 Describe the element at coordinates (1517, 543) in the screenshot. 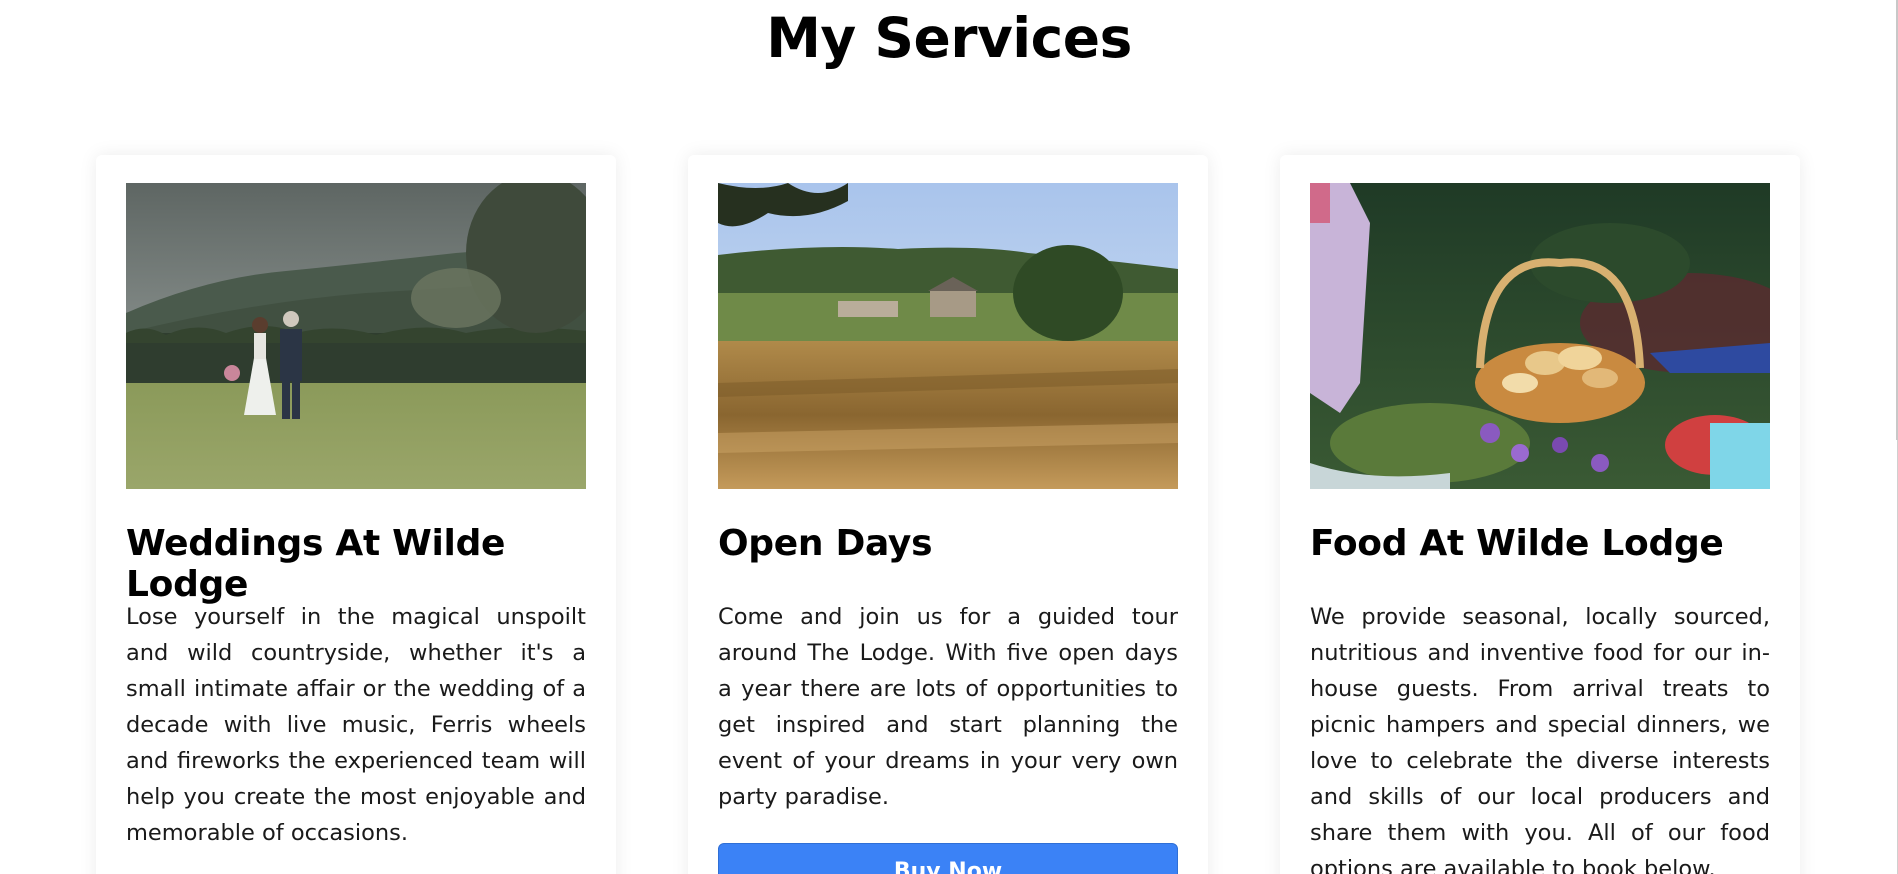

I see `card-title: Food At Wilde Lodge` at that location.